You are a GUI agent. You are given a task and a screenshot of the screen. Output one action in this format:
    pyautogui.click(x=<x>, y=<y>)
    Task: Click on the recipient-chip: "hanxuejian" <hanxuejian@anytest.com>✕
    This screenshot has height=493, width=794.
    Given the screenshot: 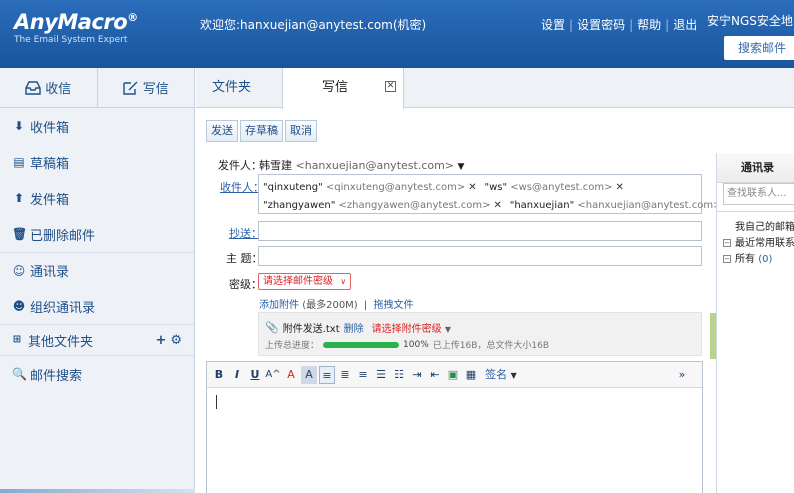 What is the action you would take?
    pyautogui.click(x=621, y=205)
    